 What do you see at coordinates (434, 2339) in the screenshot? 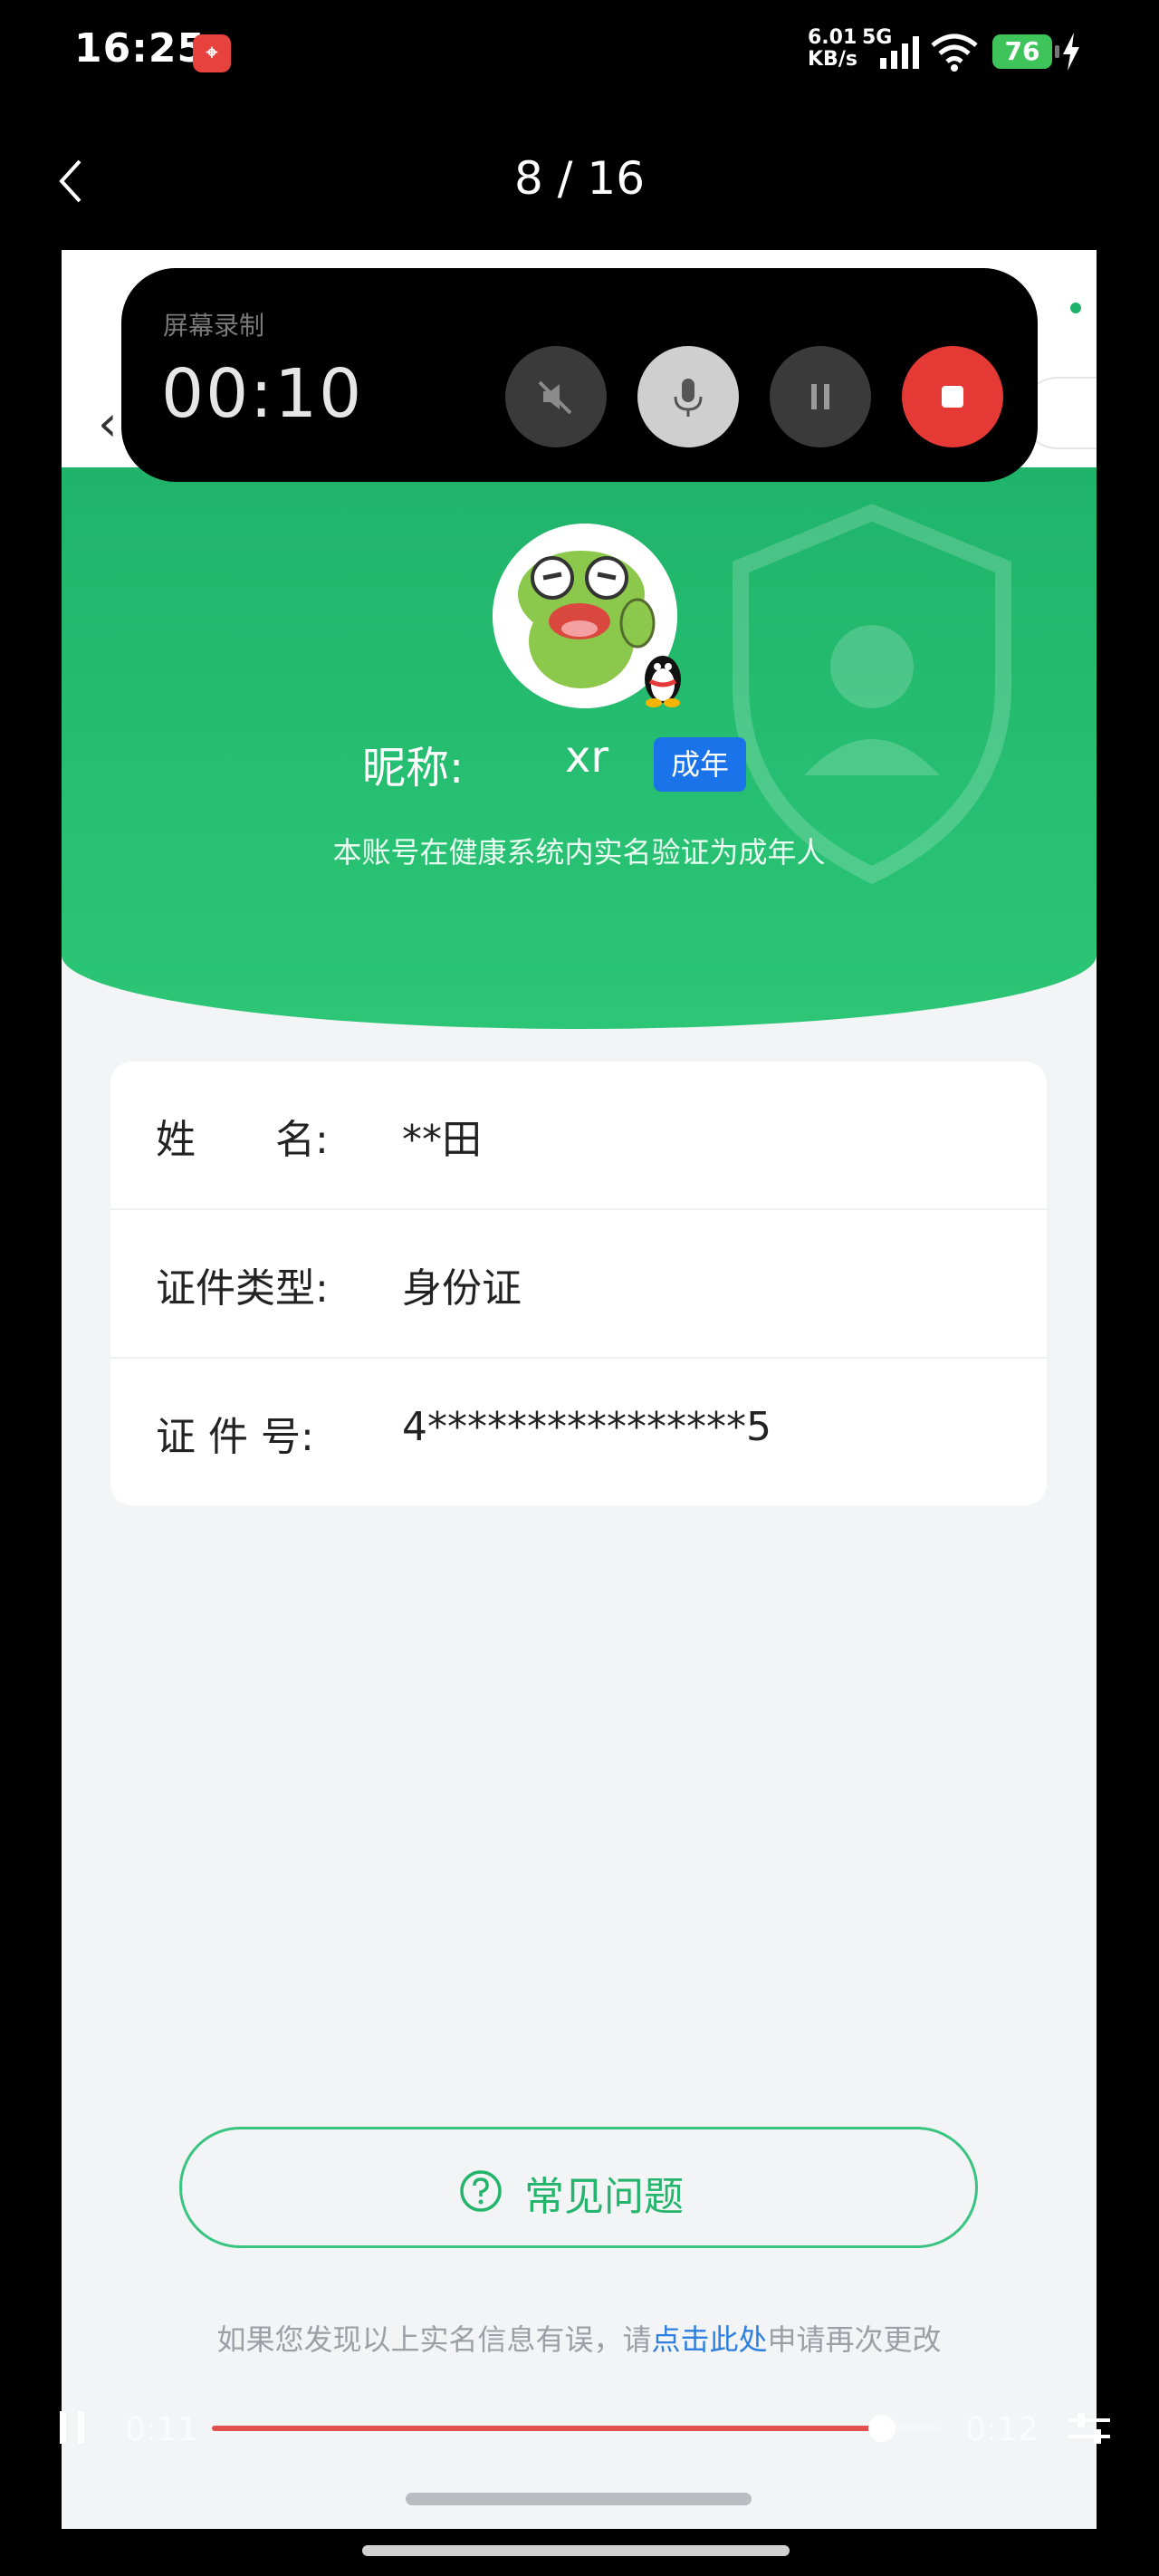
I see `footer-note-text: 如果您发现以上实名信息有误，请` at bounding box center [434, 2339].